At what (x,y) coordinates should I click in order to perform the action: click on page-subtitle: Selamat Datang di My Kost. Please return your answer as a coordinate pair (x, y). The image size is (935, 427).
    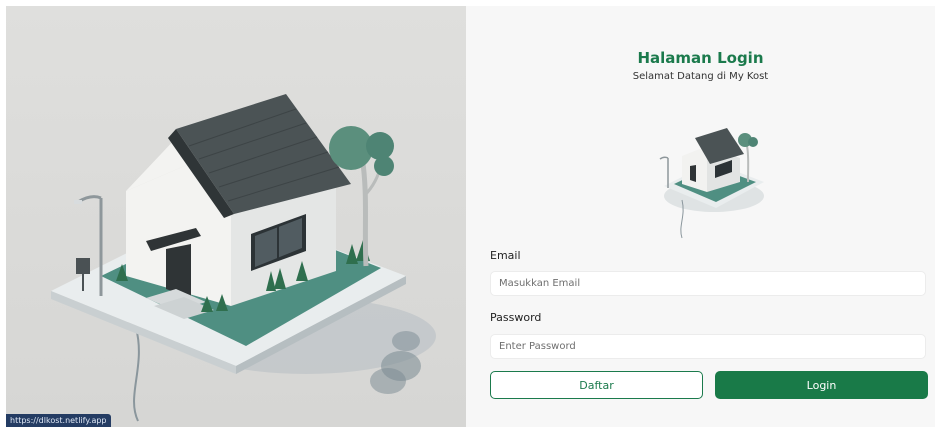
    Looking at the image, I should click on (700, 76).